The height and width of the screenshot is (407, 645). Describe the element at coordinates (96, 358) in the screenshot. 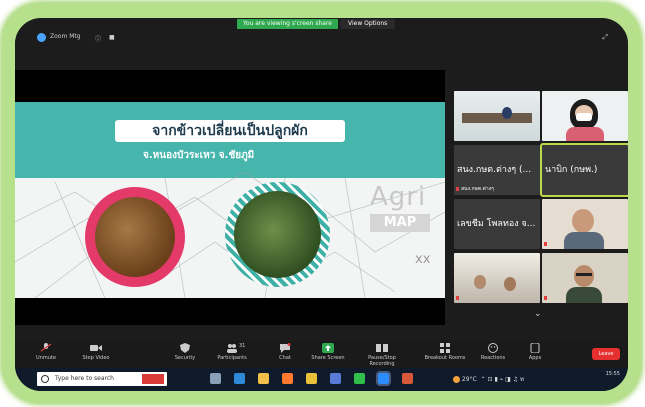

I see `toolbar-label: Stop Video` at that location.